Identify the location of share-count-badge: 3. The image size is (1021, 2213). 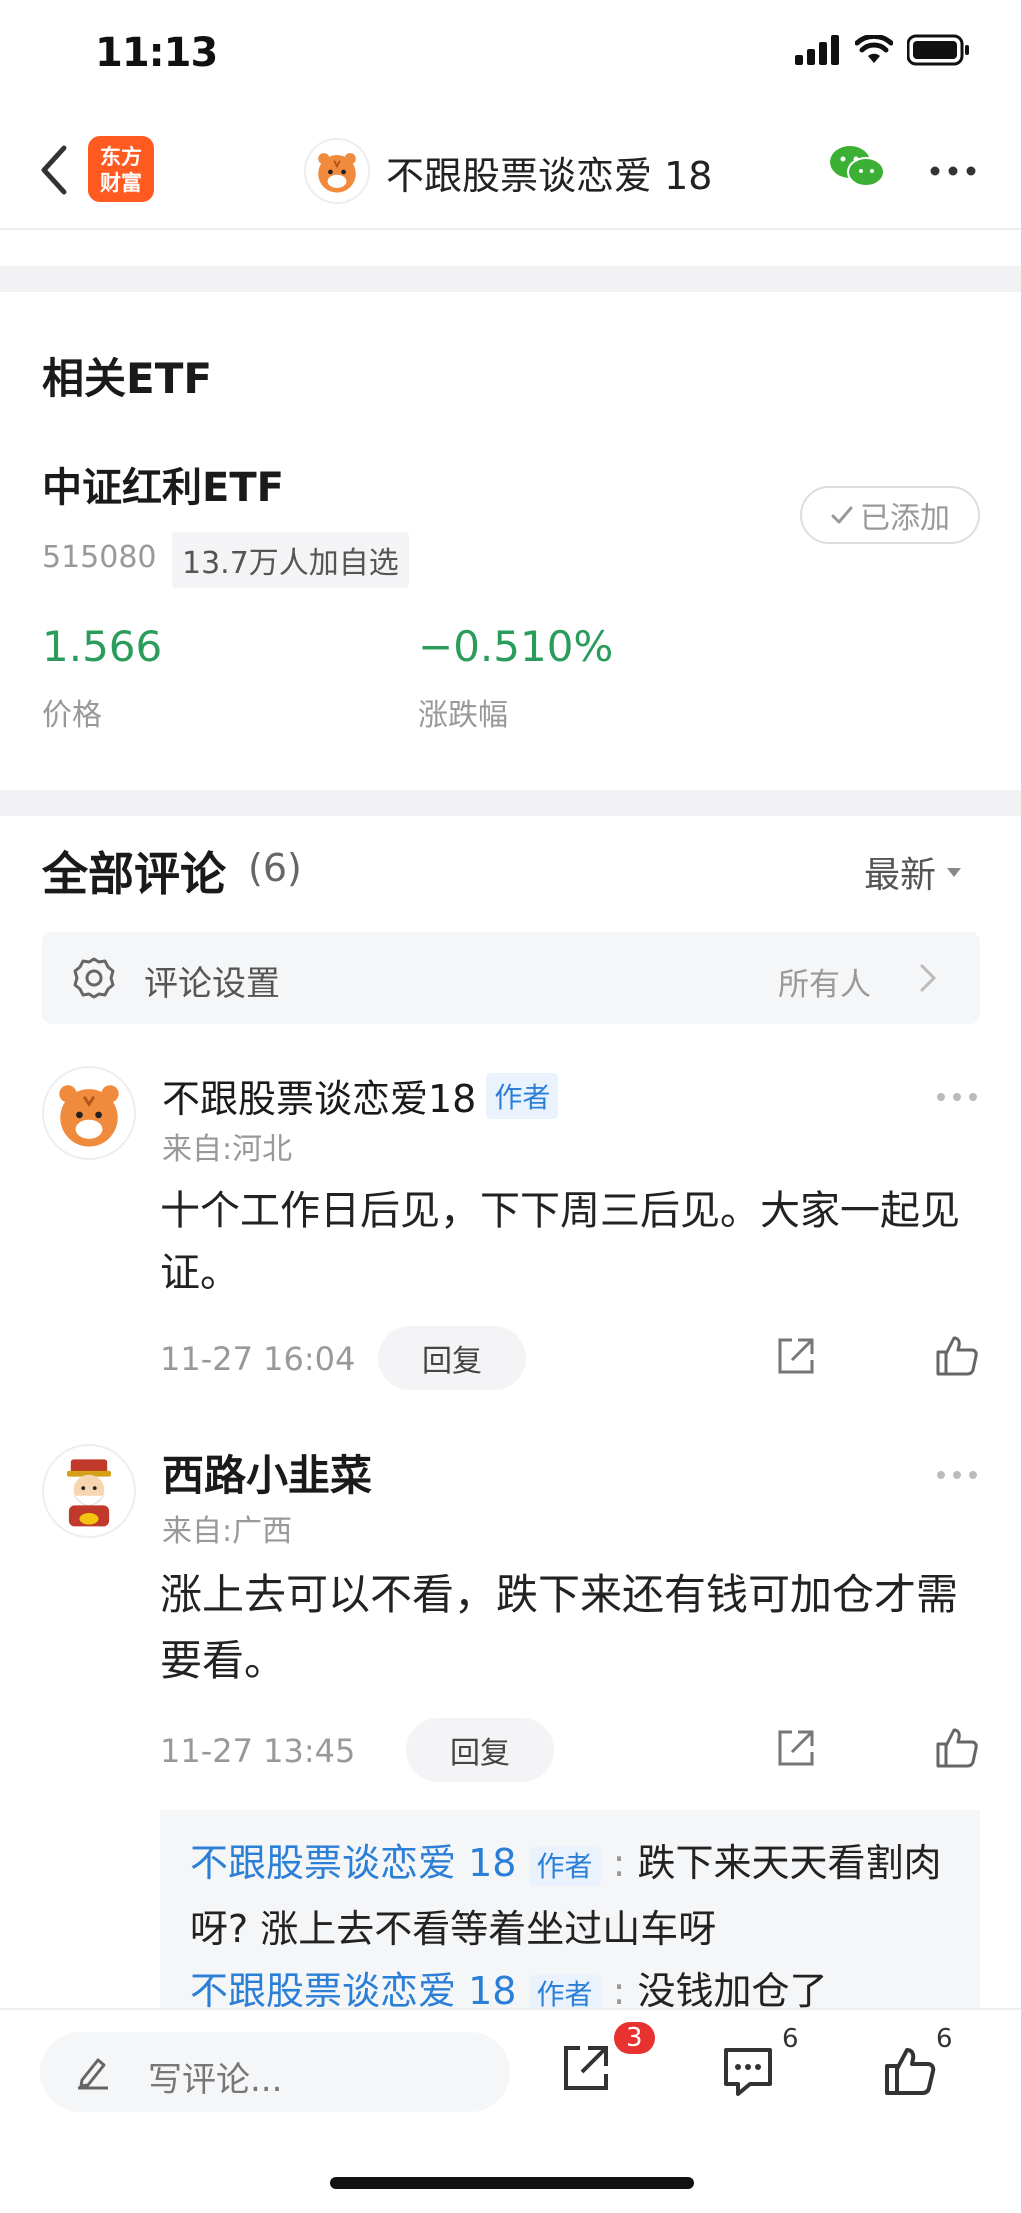
(634, 2038).